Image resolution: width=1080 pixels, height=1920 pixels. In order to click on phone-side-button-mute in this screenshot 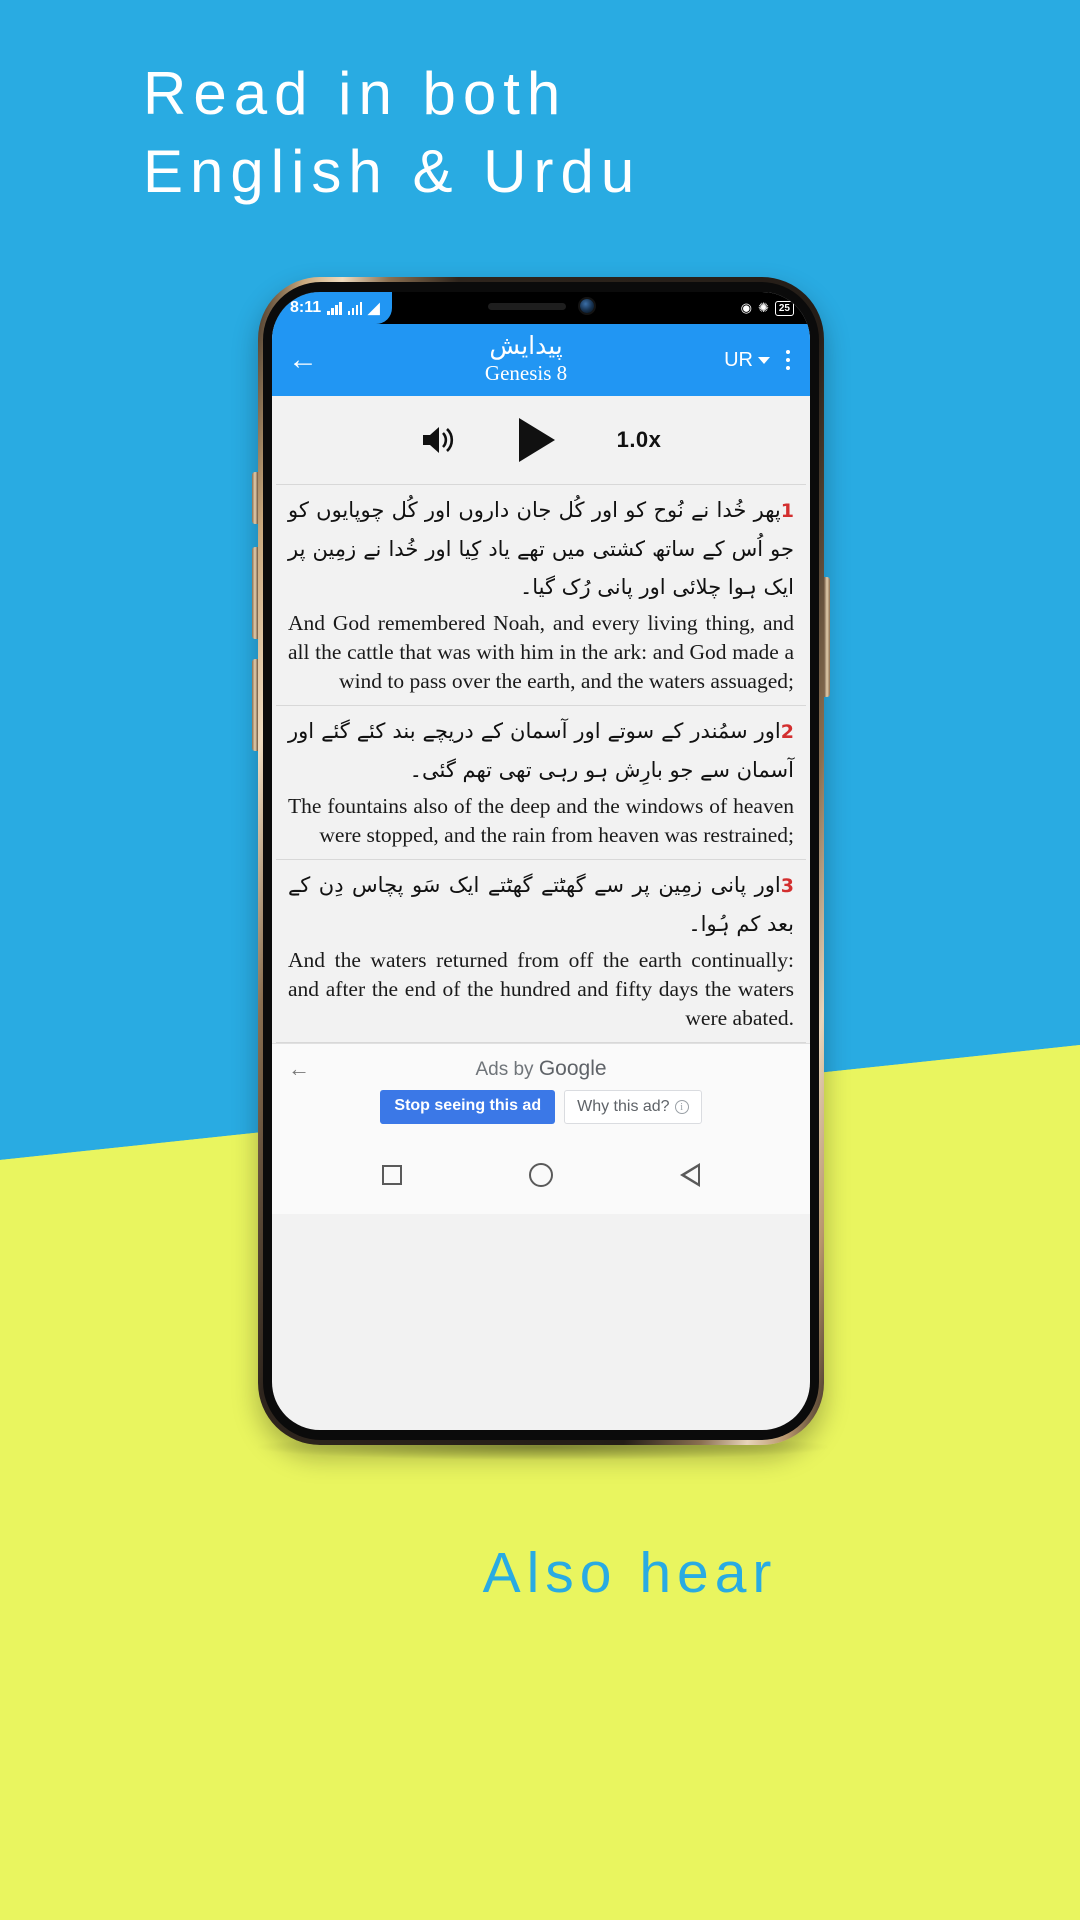, I will do `click(255, 498)`.